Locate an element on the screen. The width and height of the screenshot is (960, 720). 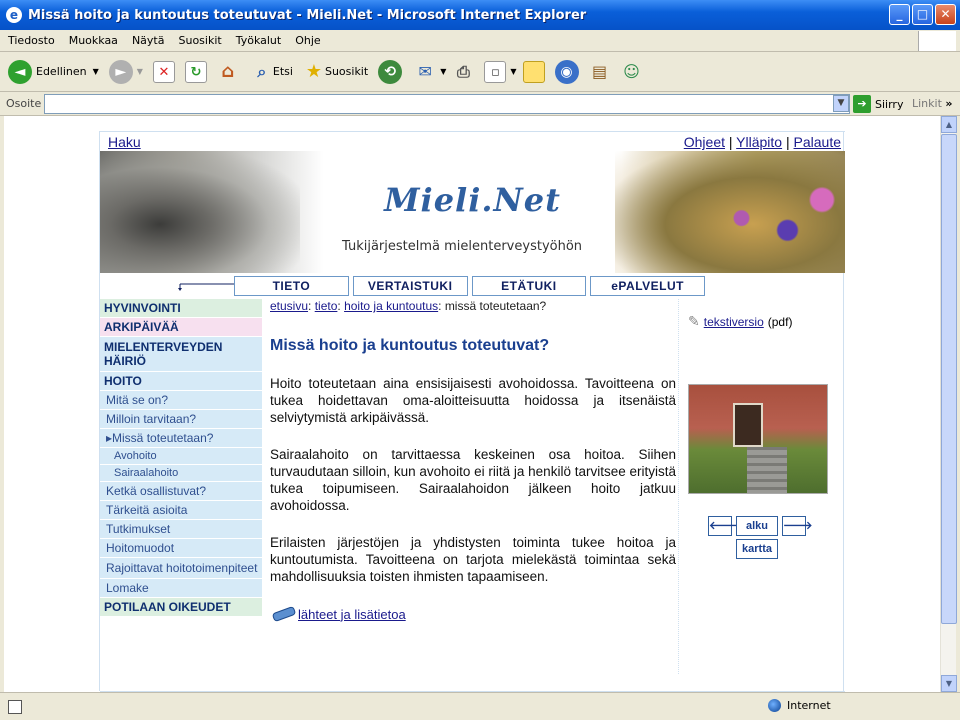
help-link: Ohjeet is located at coordinates (704, 142).